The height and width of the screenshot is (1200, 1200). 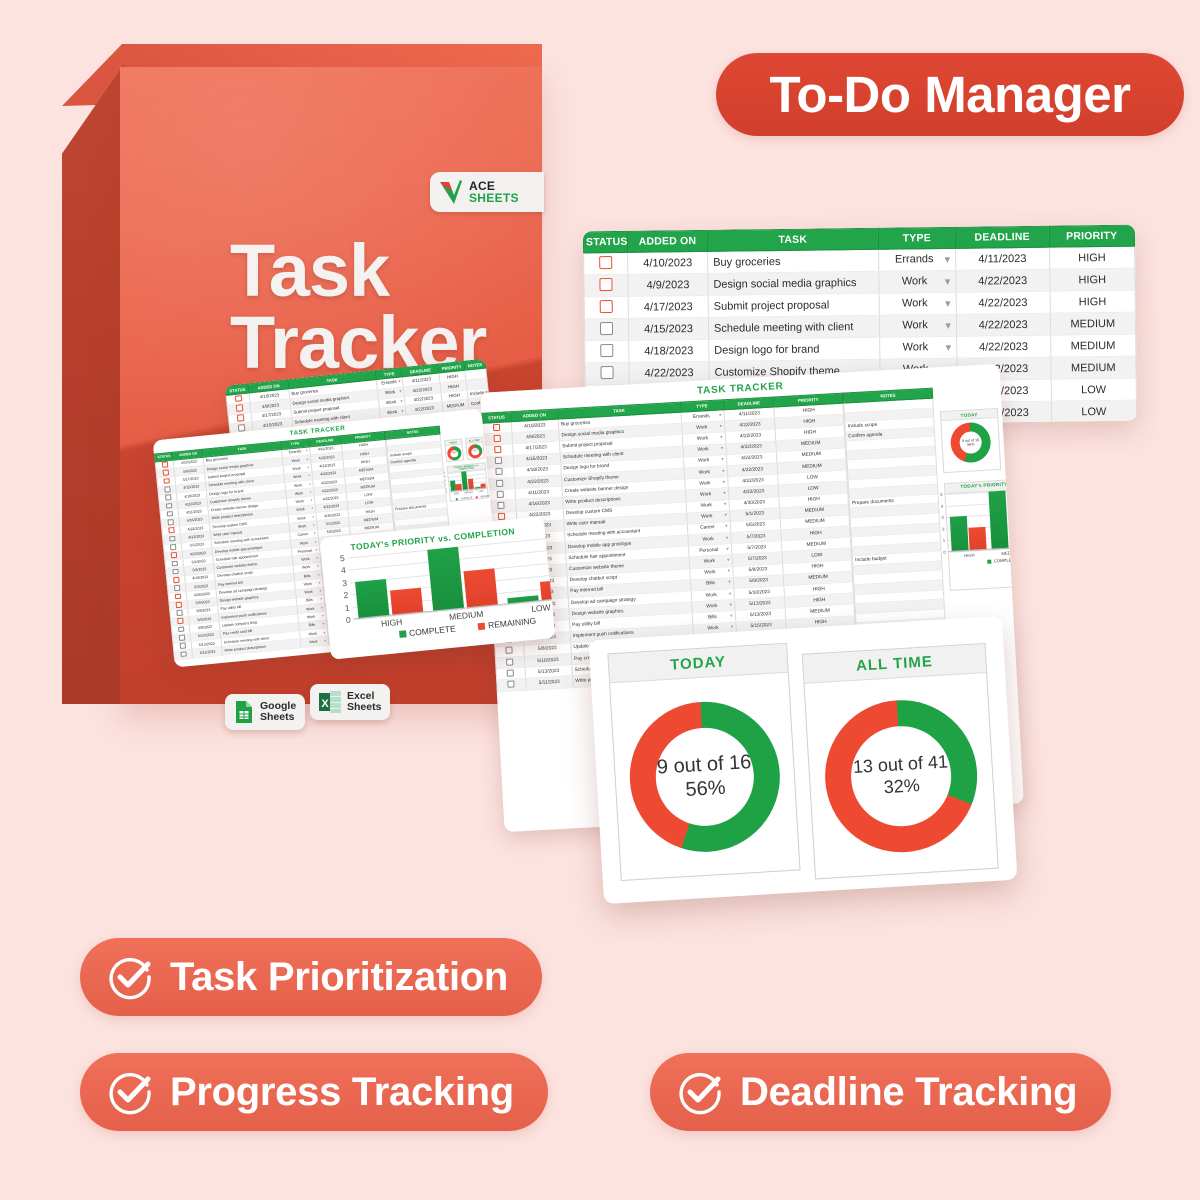 What do you see at coordinates (917, 260) in the screenshot?
I see `type-dropdown-cell: Errands ▾` at bounding box center [917, 260].